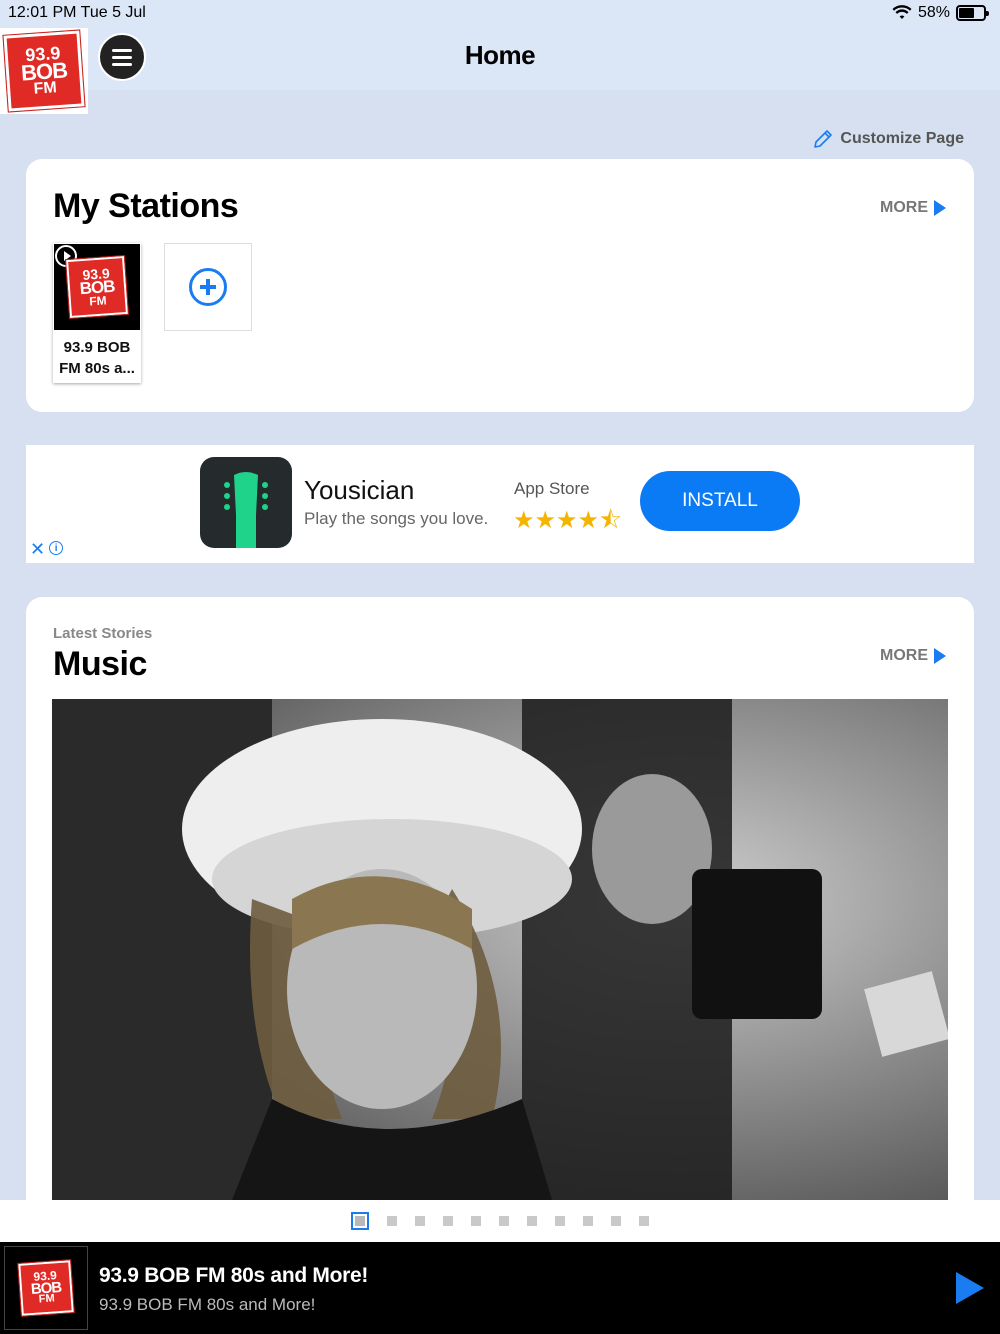 This screenshot has width=1000, height=1334. I want to click on my-stations-title: My Stations, so click(146, 206).